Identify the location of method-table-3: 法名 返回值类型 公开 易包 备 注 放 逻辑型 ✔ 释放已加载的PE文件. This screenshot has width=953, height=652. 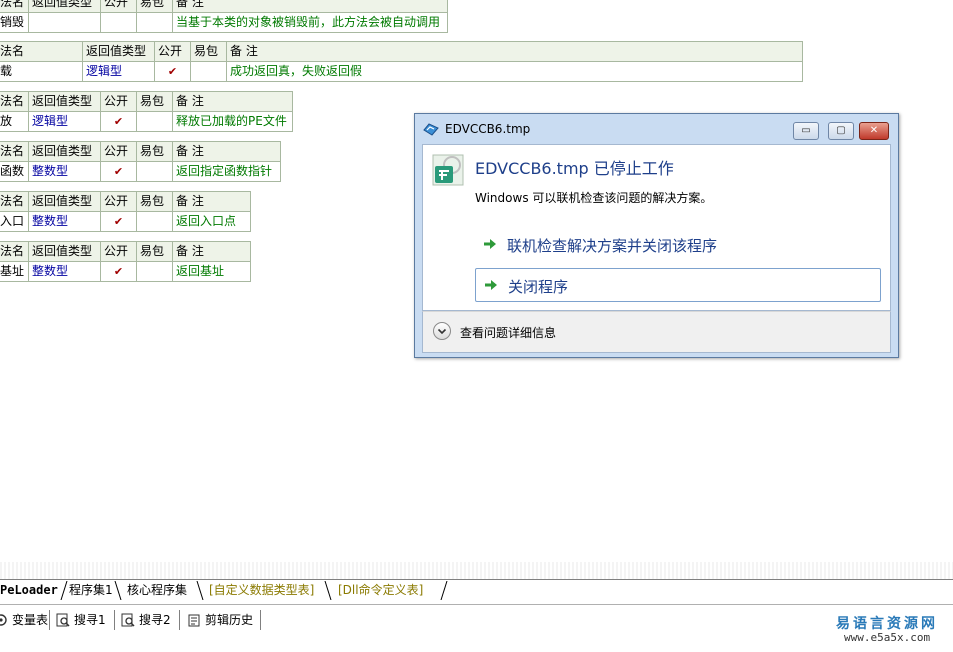
(146, 111).